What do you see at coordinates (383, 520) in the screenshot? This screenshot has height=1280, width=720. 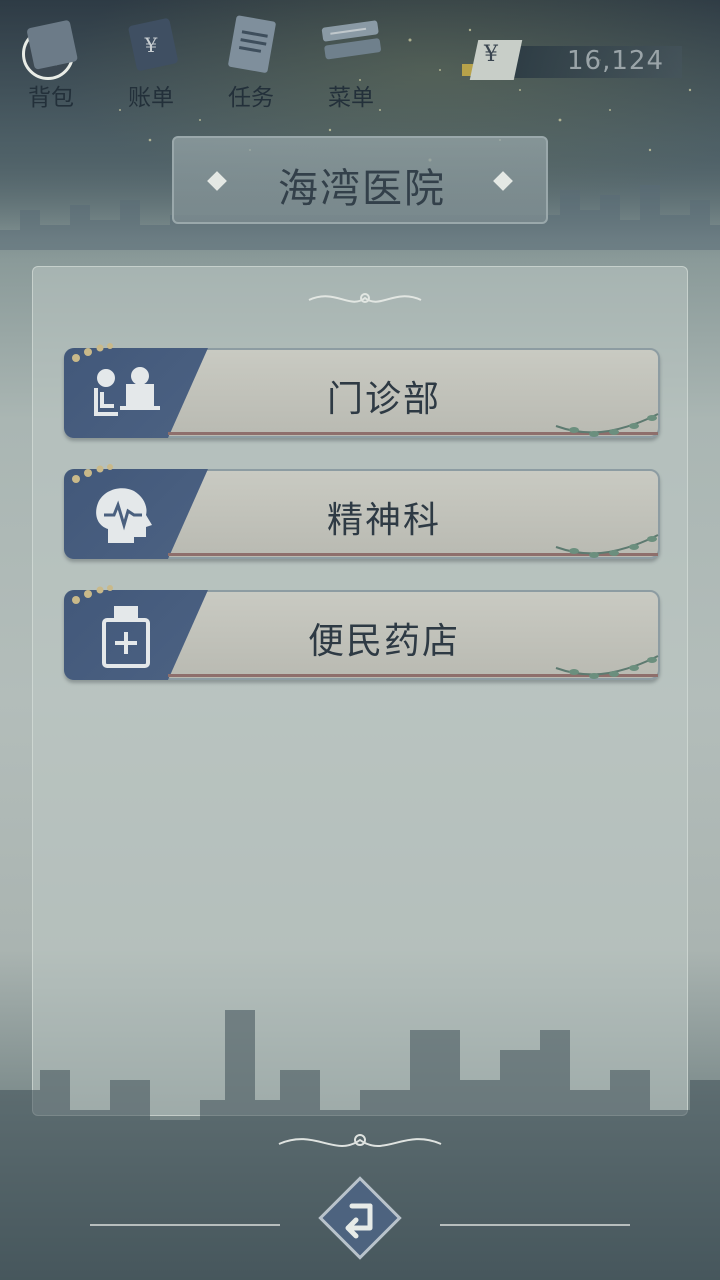 I see `department-label: 精神科` at bounding box center [383, 520].